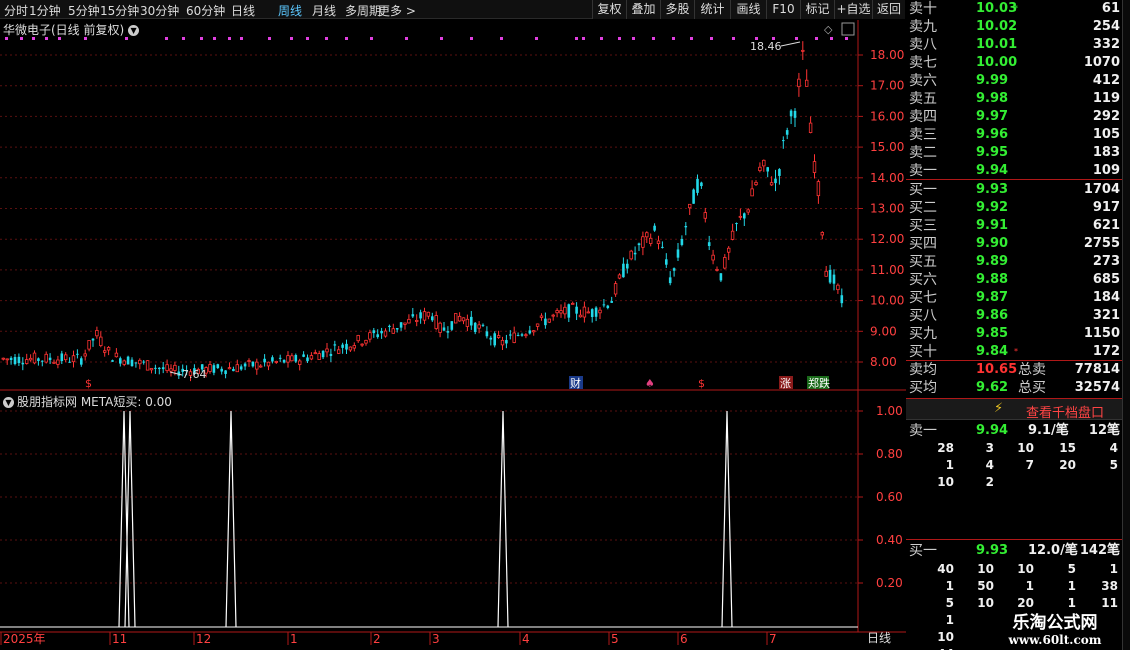  Describe the element at coordinates (1106, 80) in the screenshot. I see `level-volume: 412` at that location.